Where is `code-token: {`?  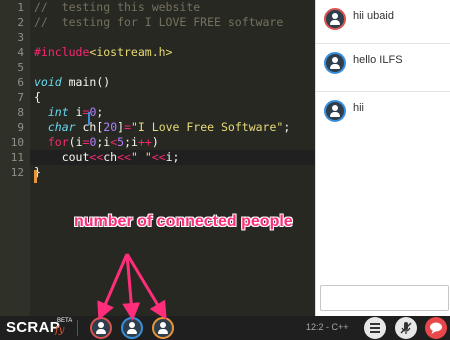
code-token: { is located at coordinates (37, 97).